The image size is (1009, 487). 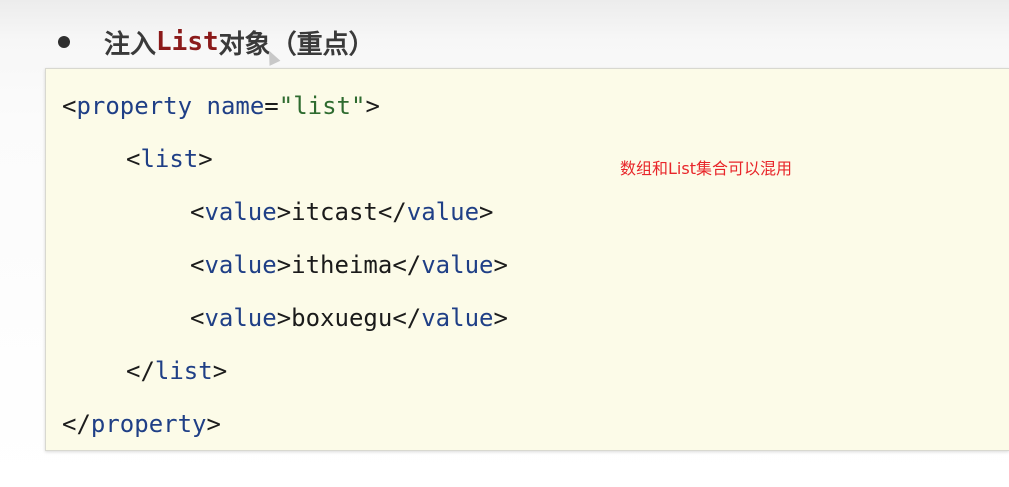 What do you see at coordinates (169, 159) in the screenshot?
I see `code-line-list-open: <list>` at bounding box center [169, 159].